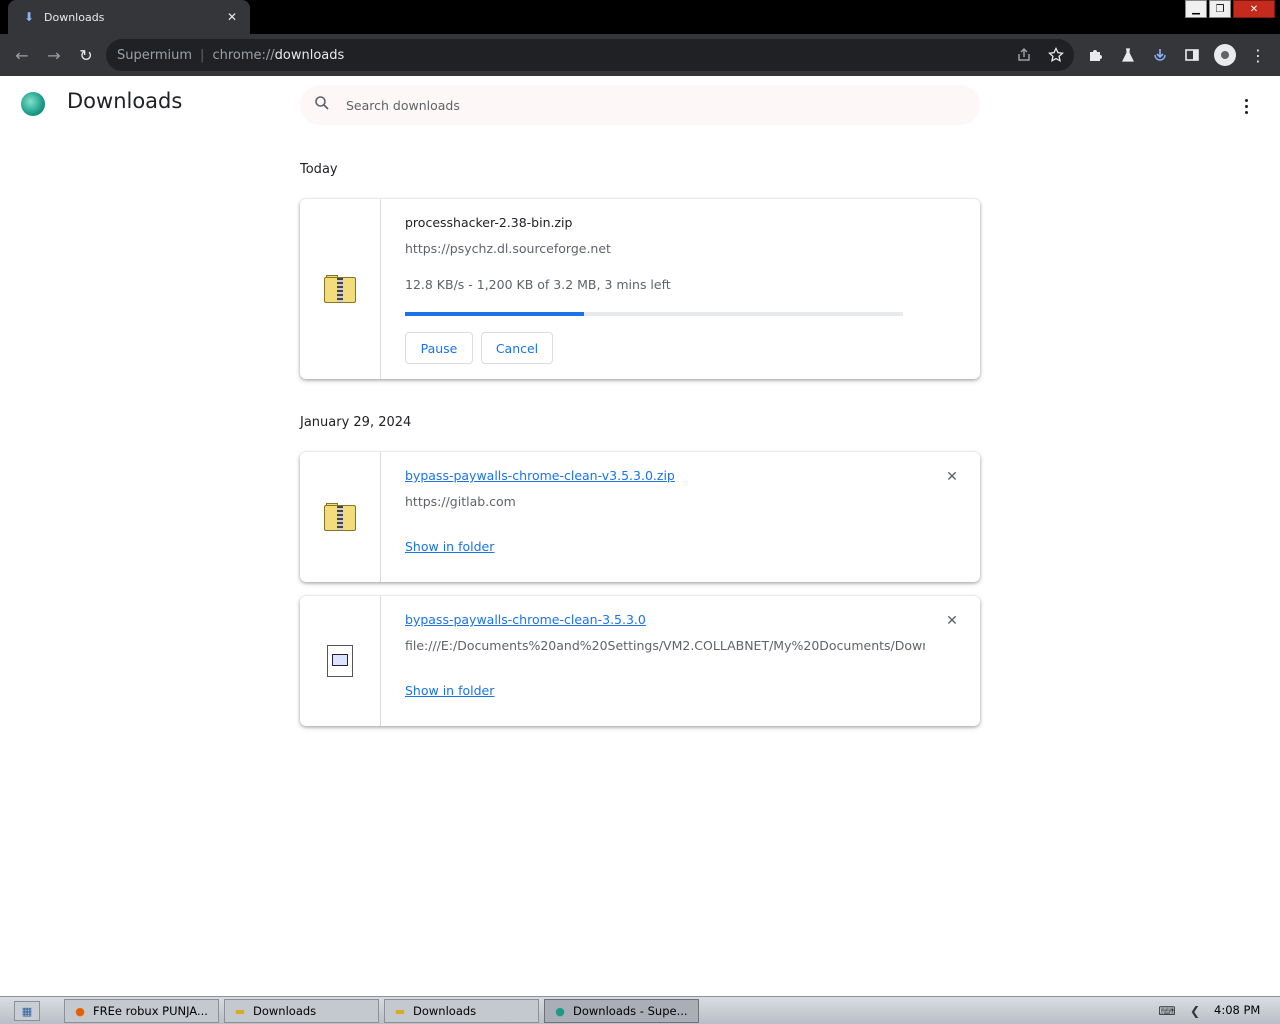 This screenshot has height=1024, width=1280. What do you see at coordinates (590, 55) in the screenshot?
I see `address-bar: Supermium | chrome://downloads` at bounding box center [590, 55].